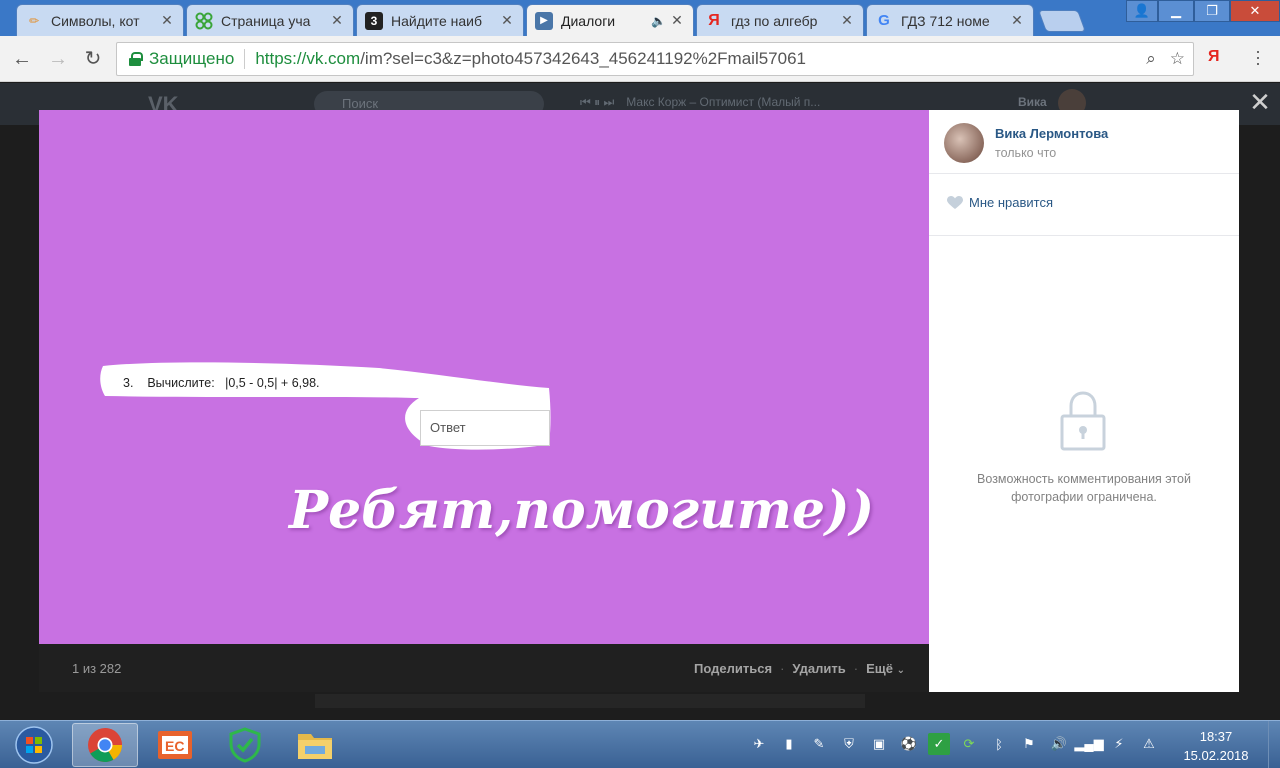  I want to click on tray-tool-icon: ✎, so click(819, 744).